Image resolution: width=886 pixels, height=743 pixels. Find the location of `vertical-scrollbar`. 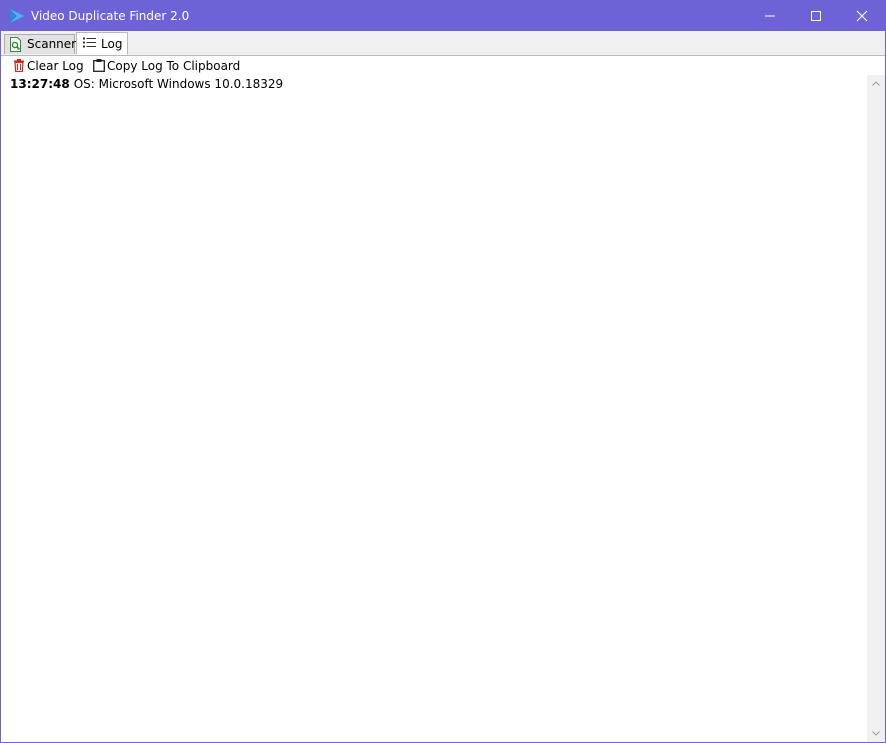

vertical-scrollbar is located at coordinates (876, 408).